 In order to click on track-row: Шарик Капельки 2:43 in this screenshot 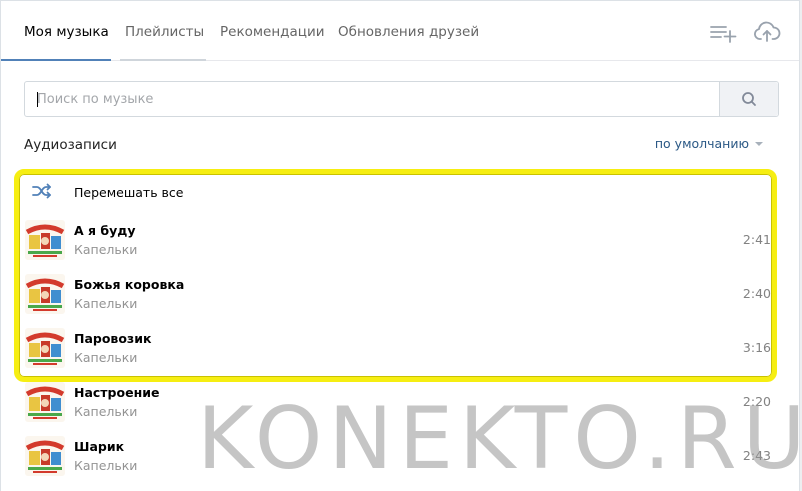, I will do `click(399, 456)`.